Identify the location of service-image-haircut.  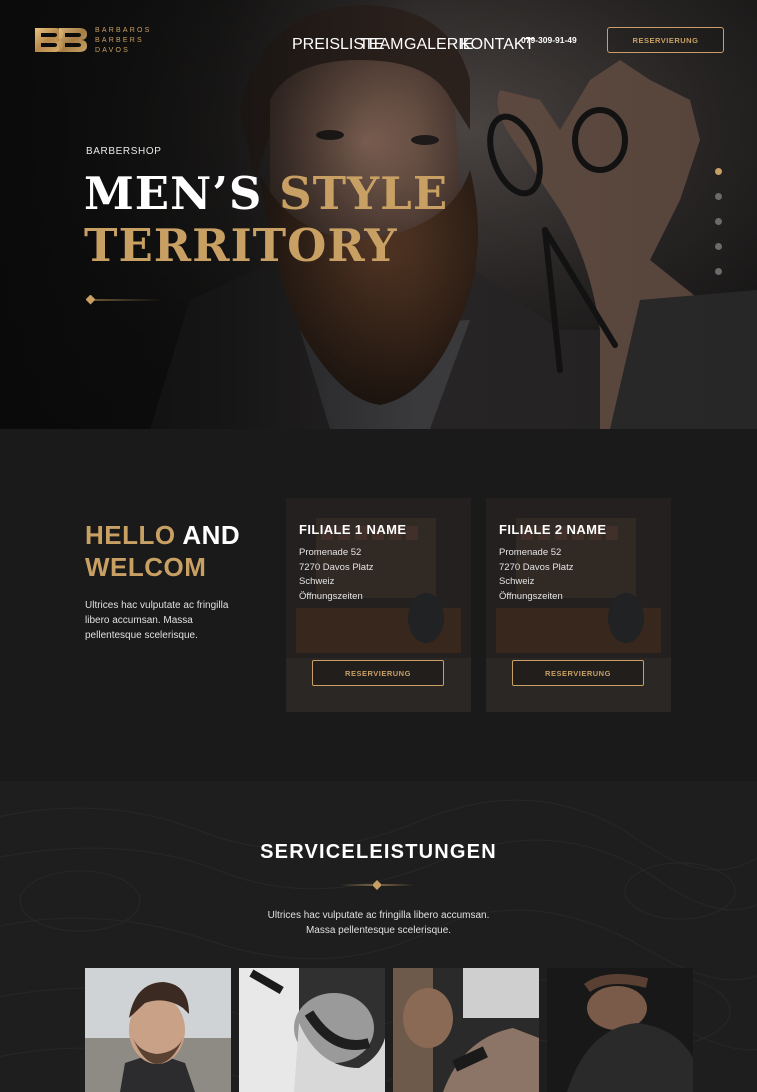
(158, 1030).